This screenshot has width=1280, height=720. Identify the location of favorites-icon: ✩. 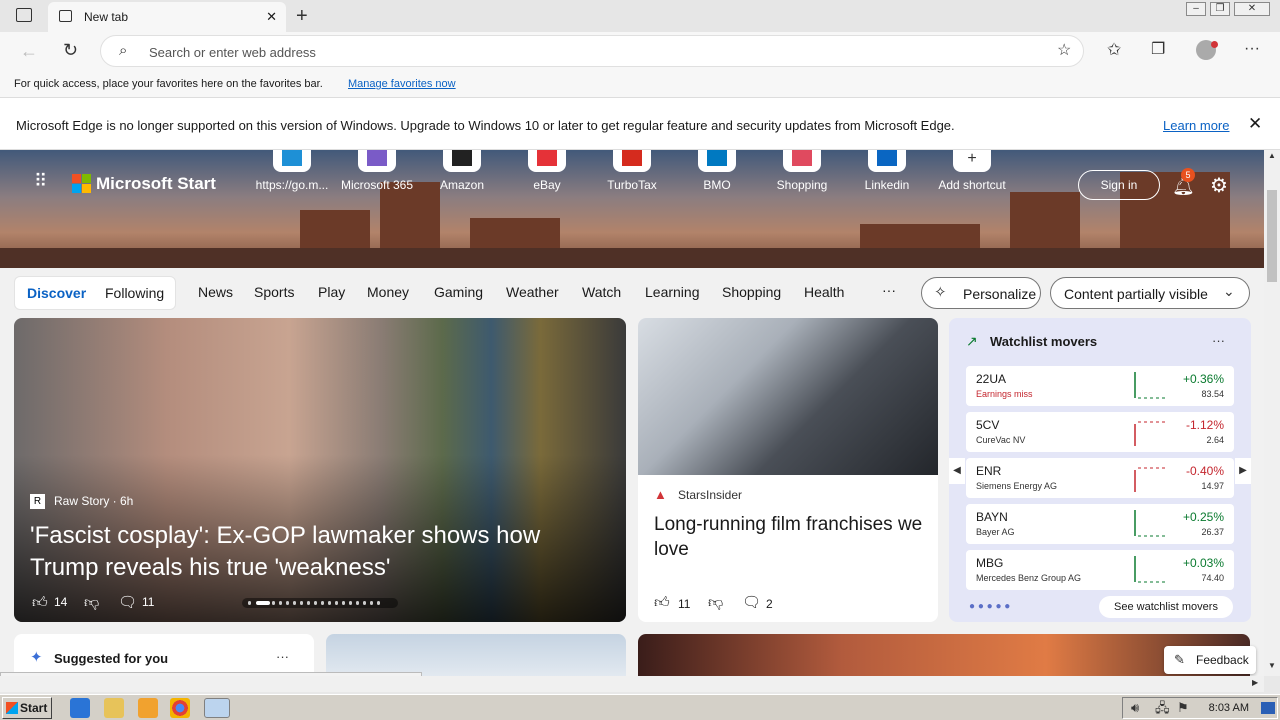
(1114, 49).